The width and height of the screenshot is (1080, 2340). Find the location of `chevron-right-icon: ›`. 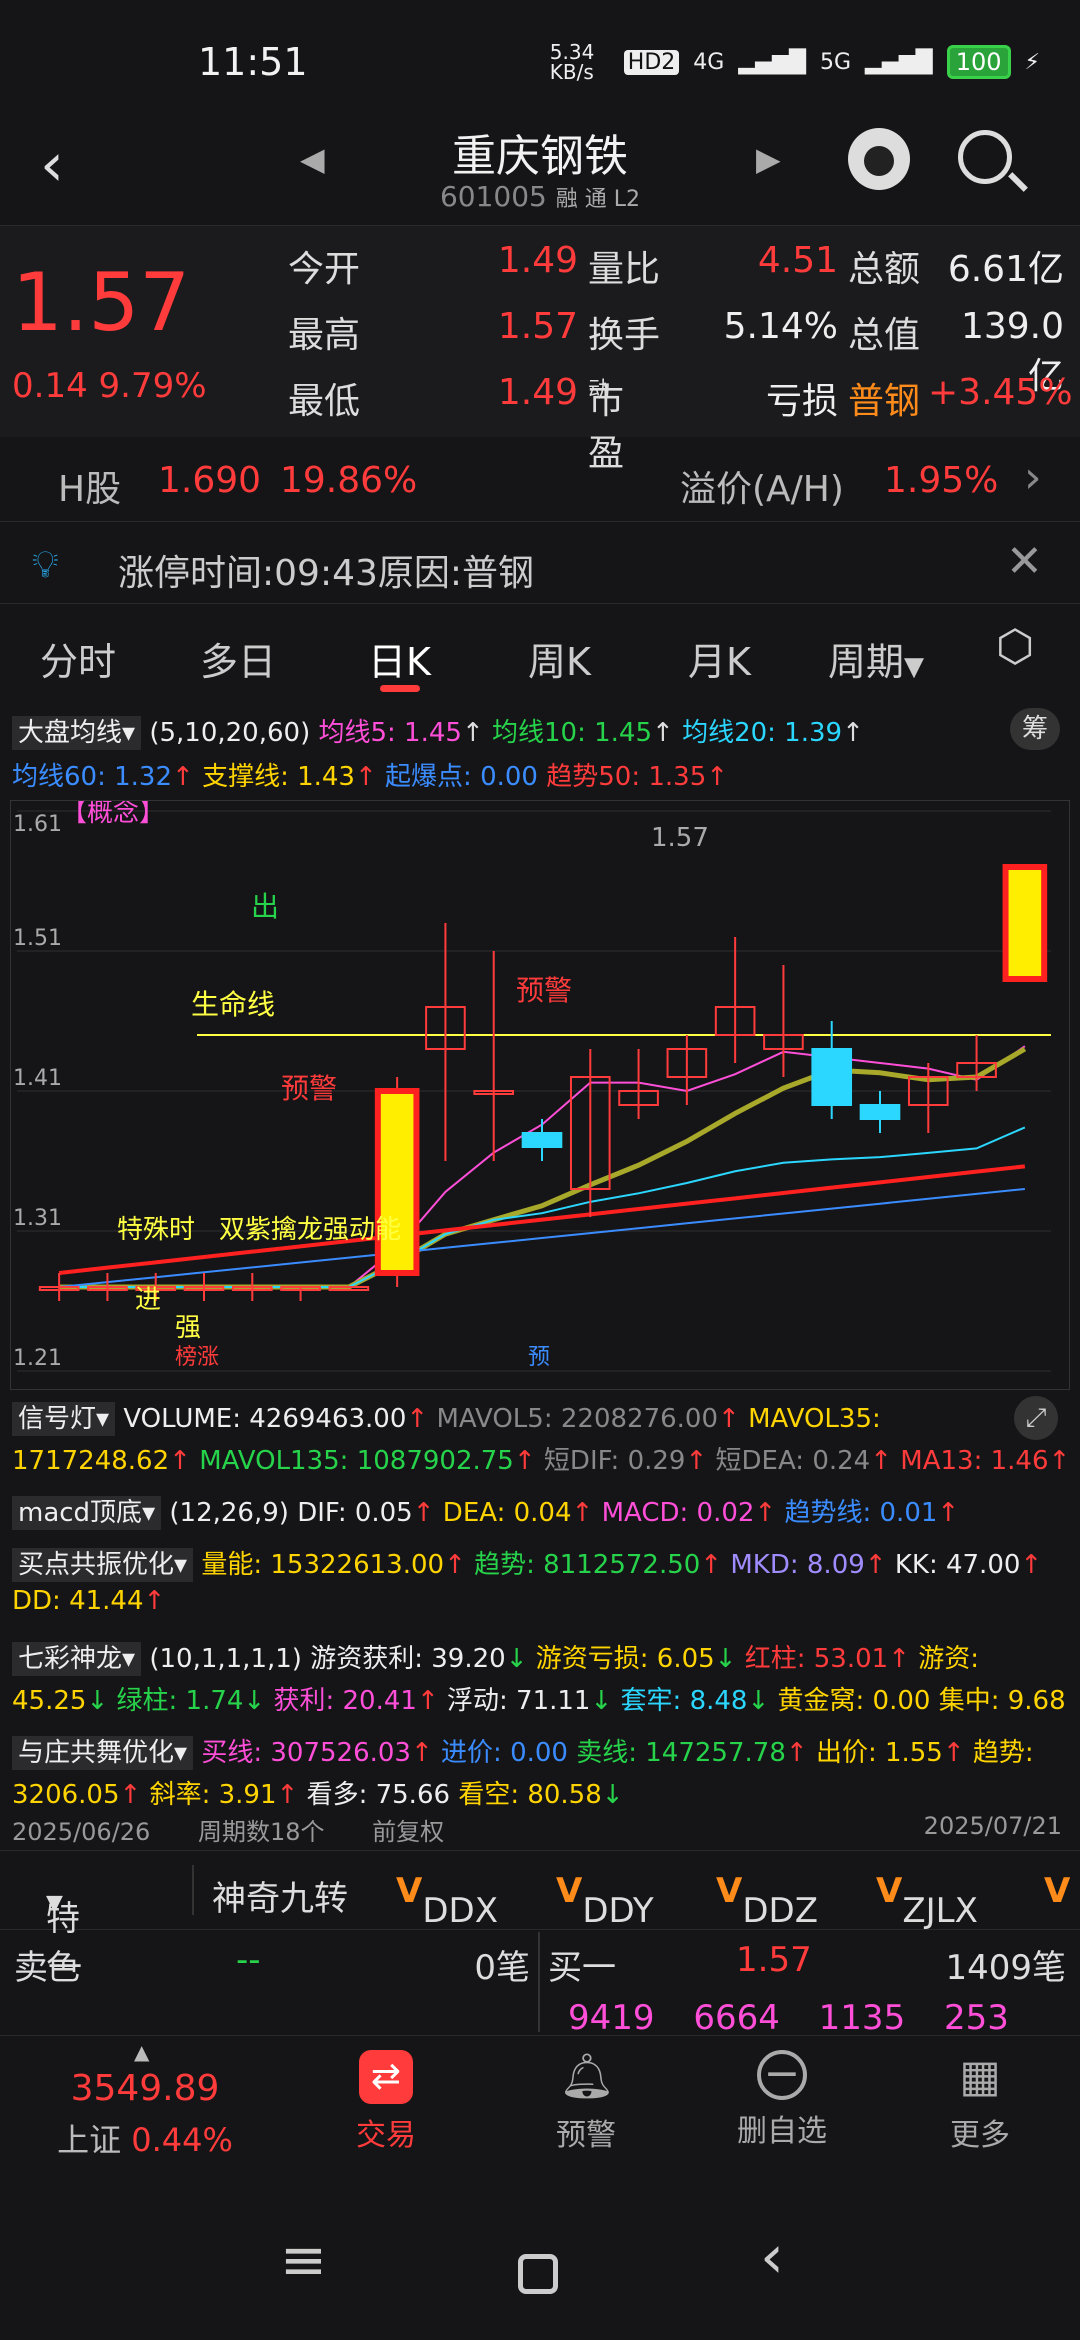

chevron-right-icon: › is located at coordinates (1033, 477).